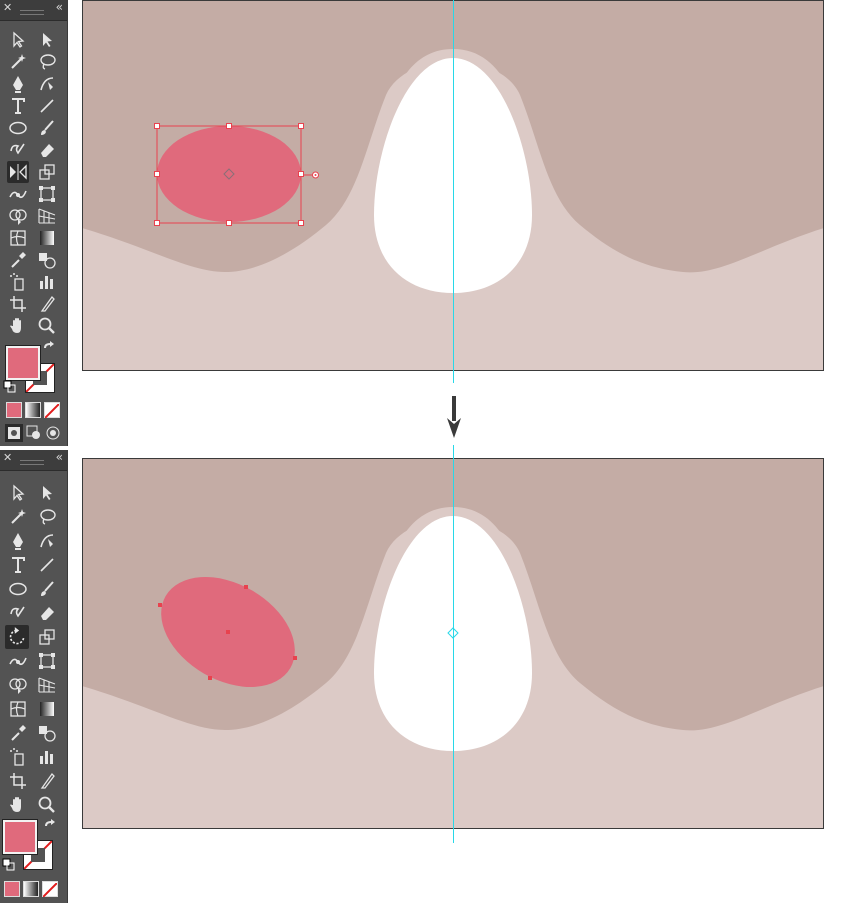  Describe the element at coordinates (229, 174) in the screenshot. I see `pink-ellipse` at that location.